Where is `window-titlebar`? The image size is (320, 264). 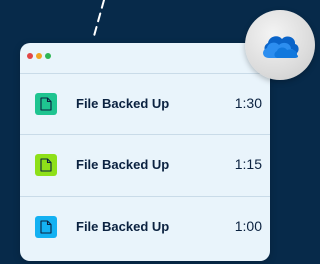
window-titlebar is located at coordinates (145, 57).